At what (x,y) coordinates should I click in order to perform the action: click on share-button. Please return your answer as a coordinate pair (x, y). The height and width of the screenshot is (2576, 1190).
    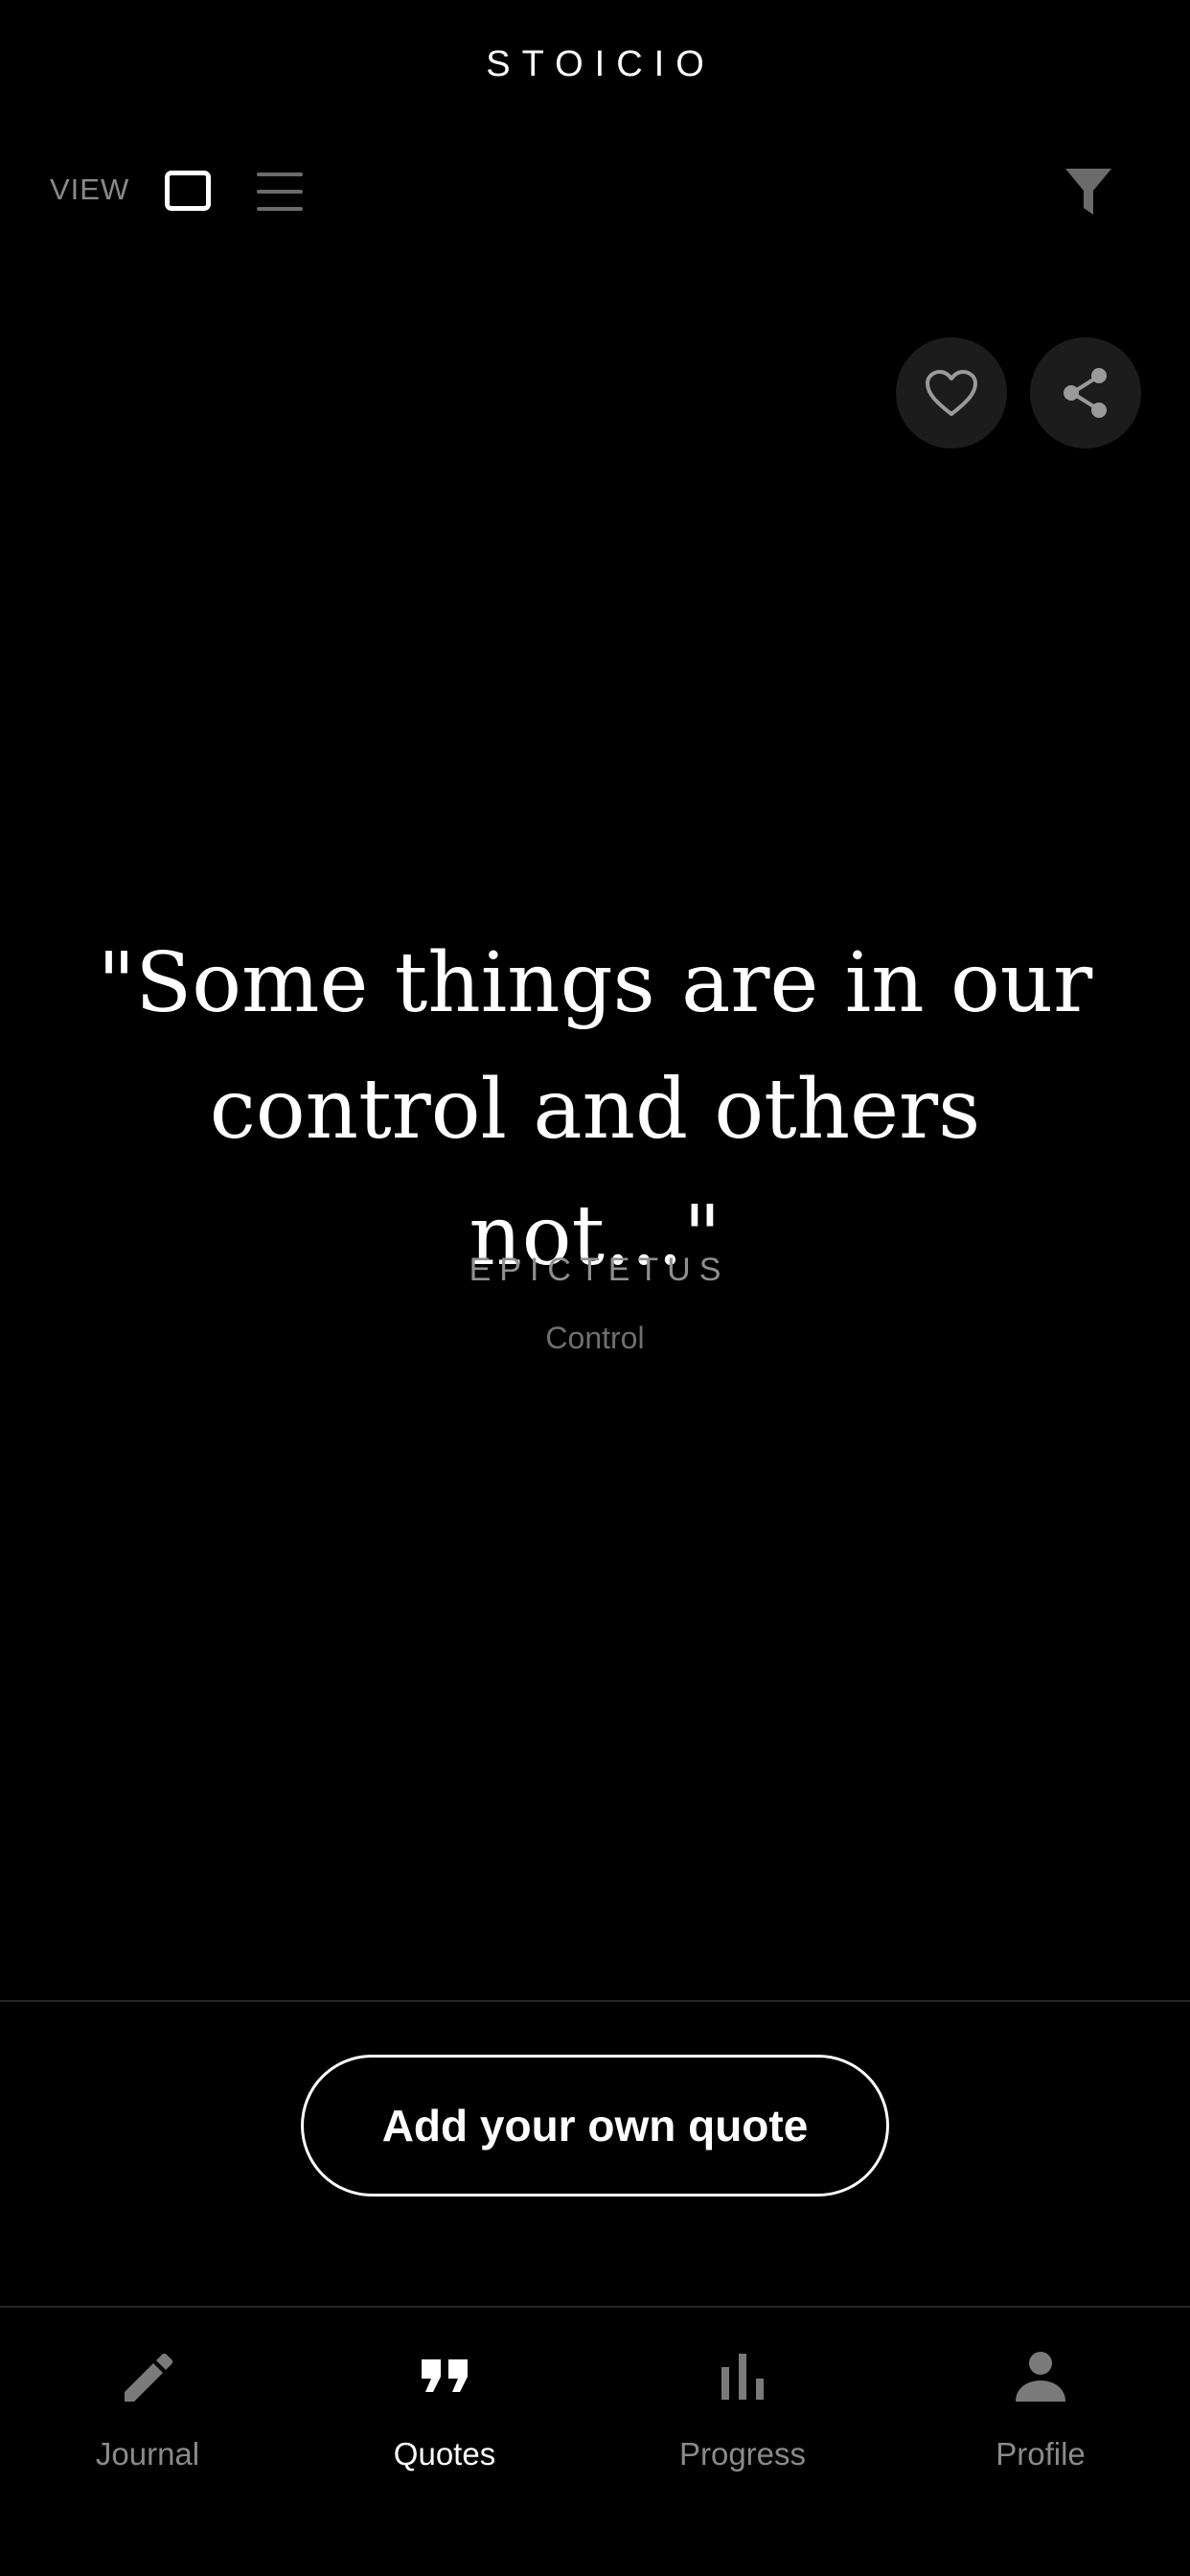
    Looking at the image, I should click on (1085, 392).